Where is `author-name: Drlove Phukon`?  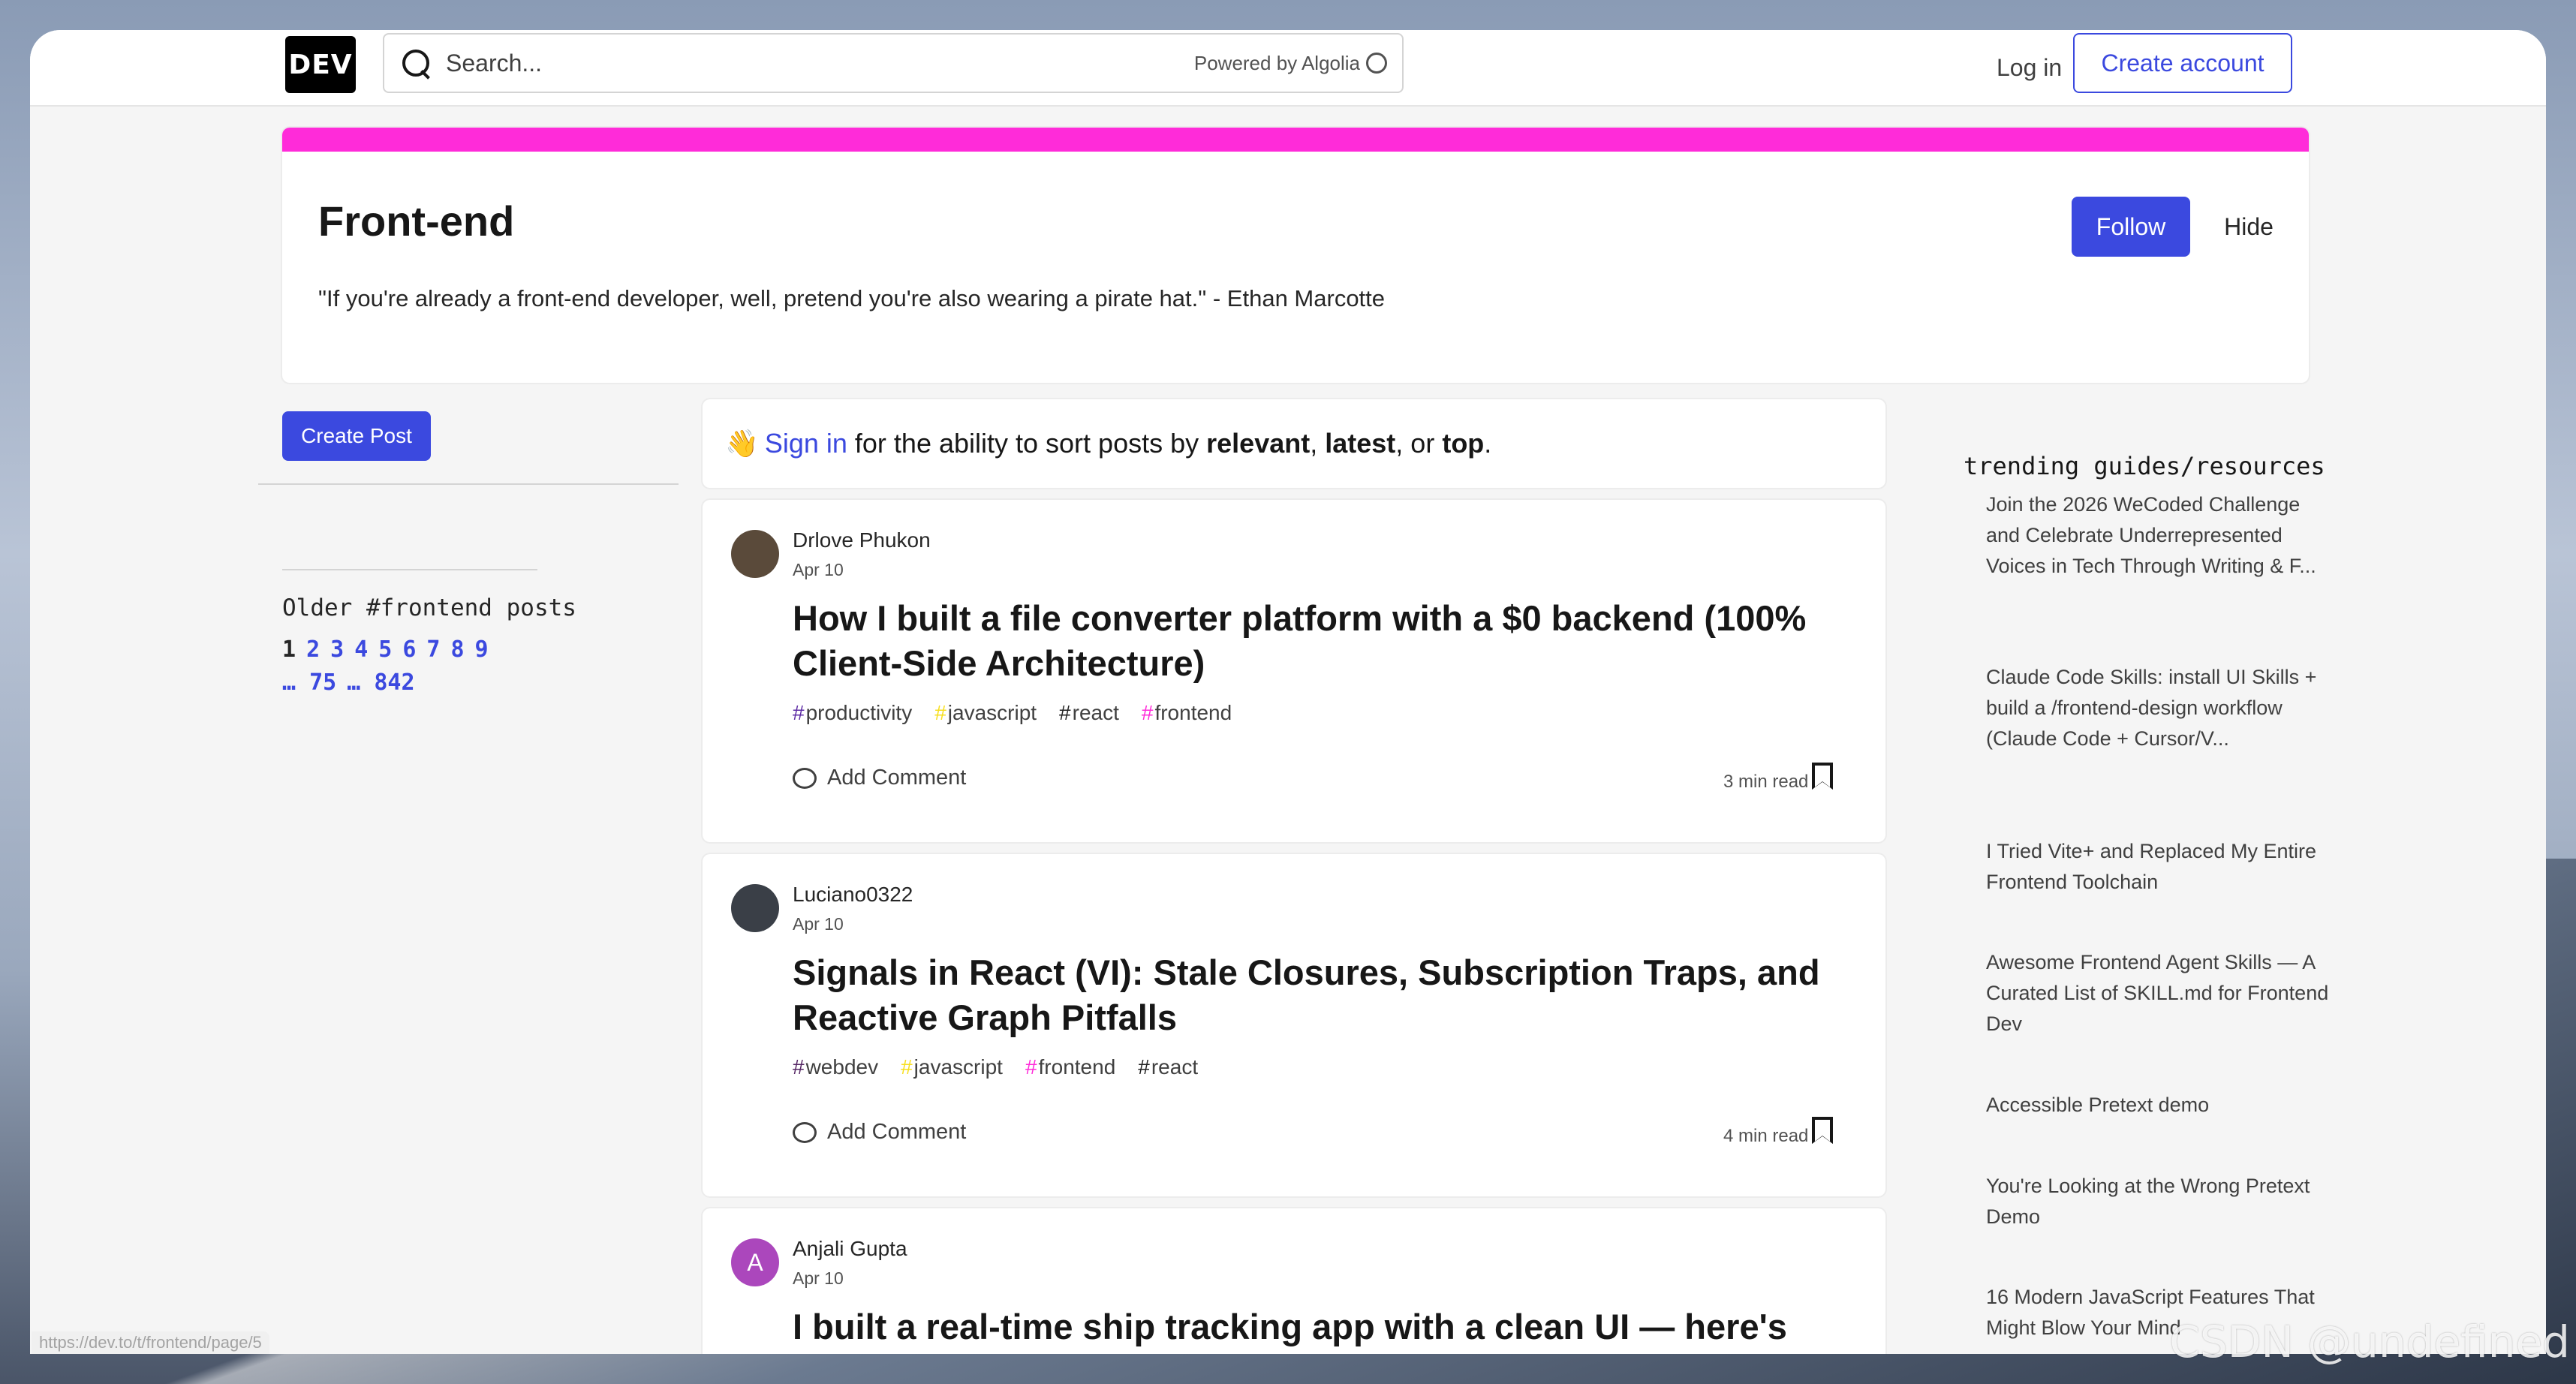
author-name: Drlove Phukon is located at coordinates (862, 540).